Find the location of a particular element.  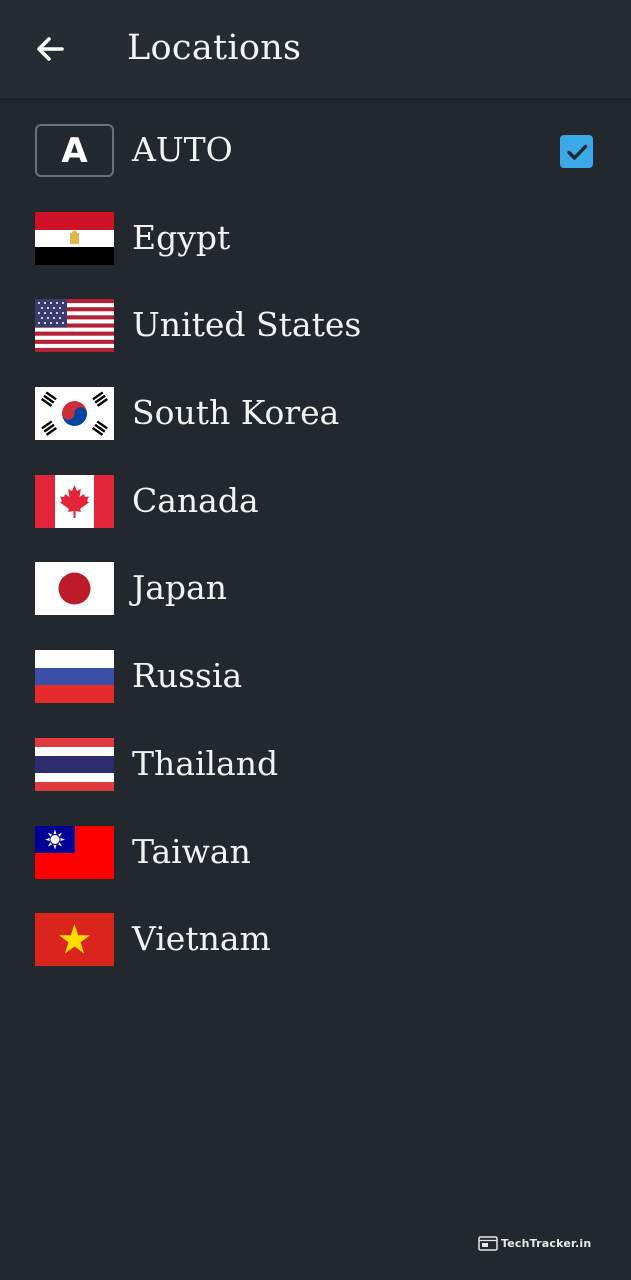

egypt-flag-icon is located at coordinates (74, 238).